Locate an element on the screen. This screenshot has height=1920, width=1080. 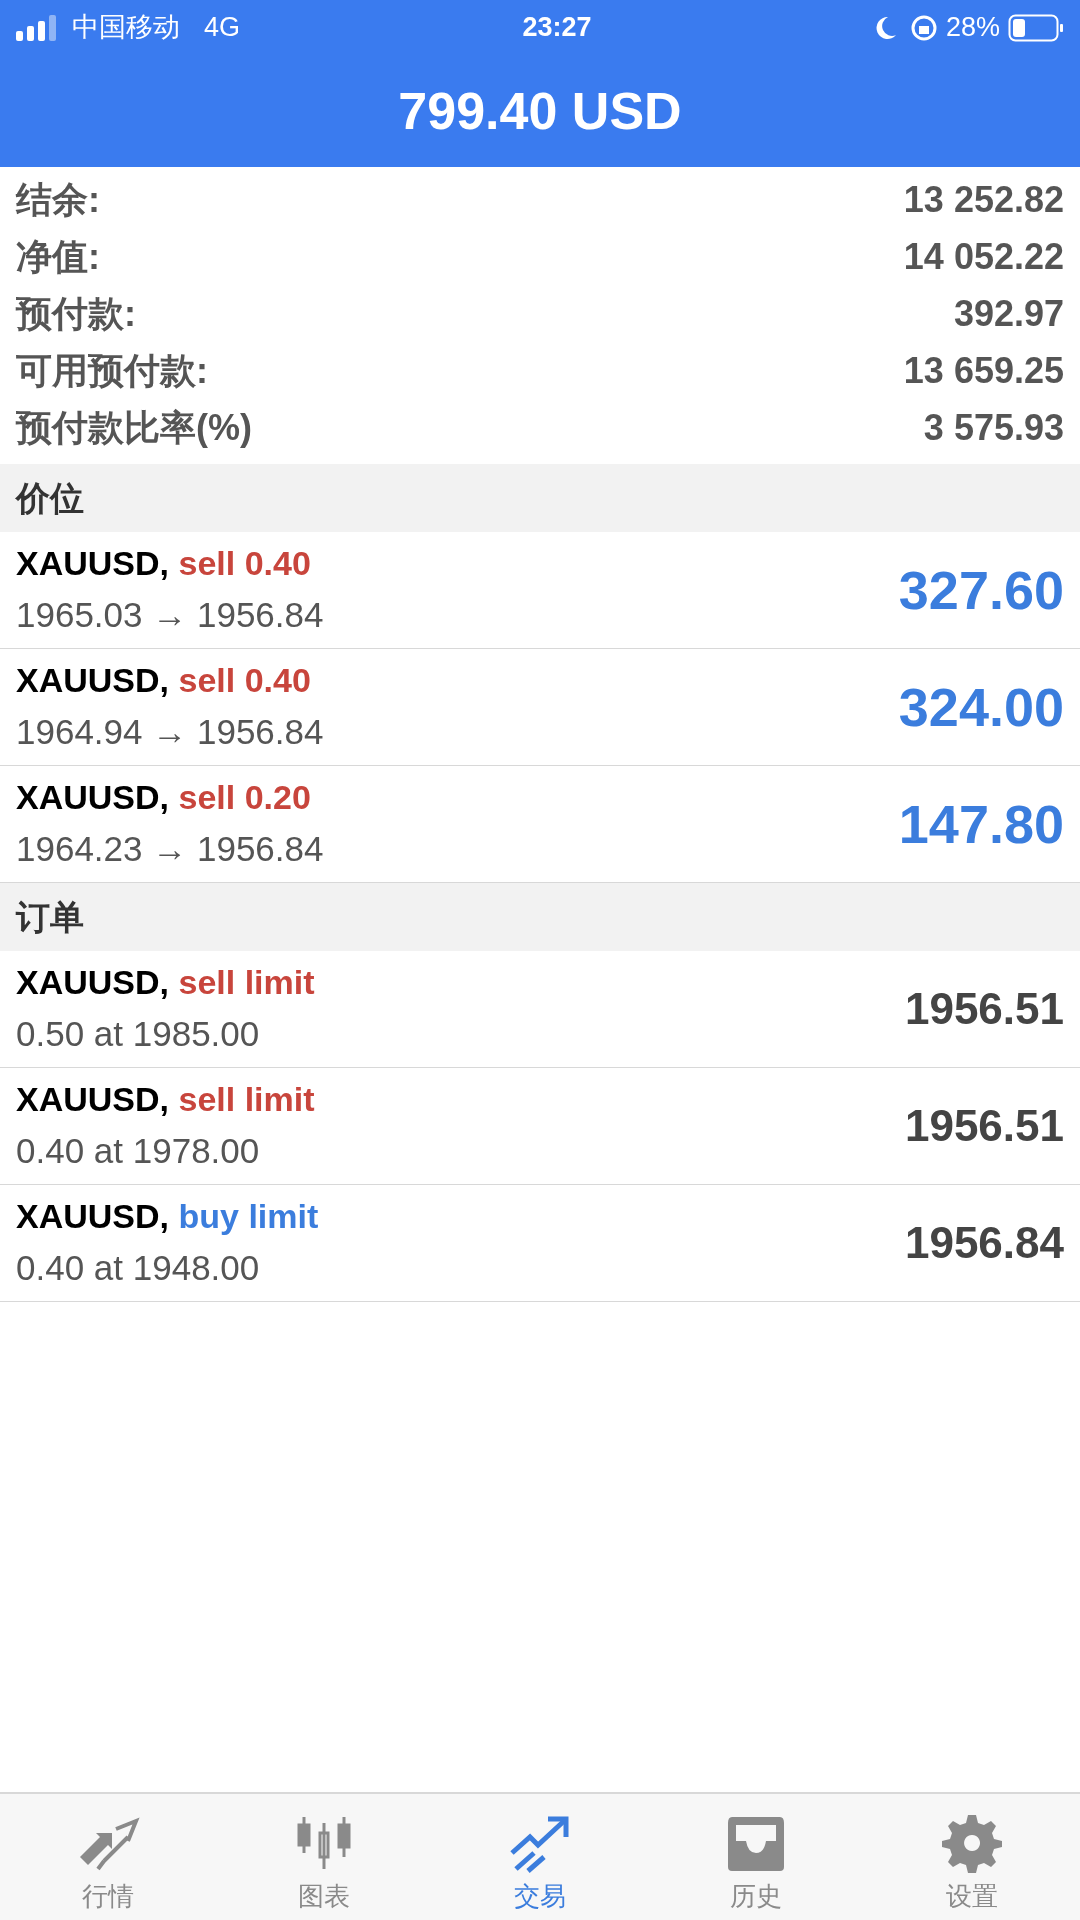
section-title: 价位 is located at coordinates (50, 498).